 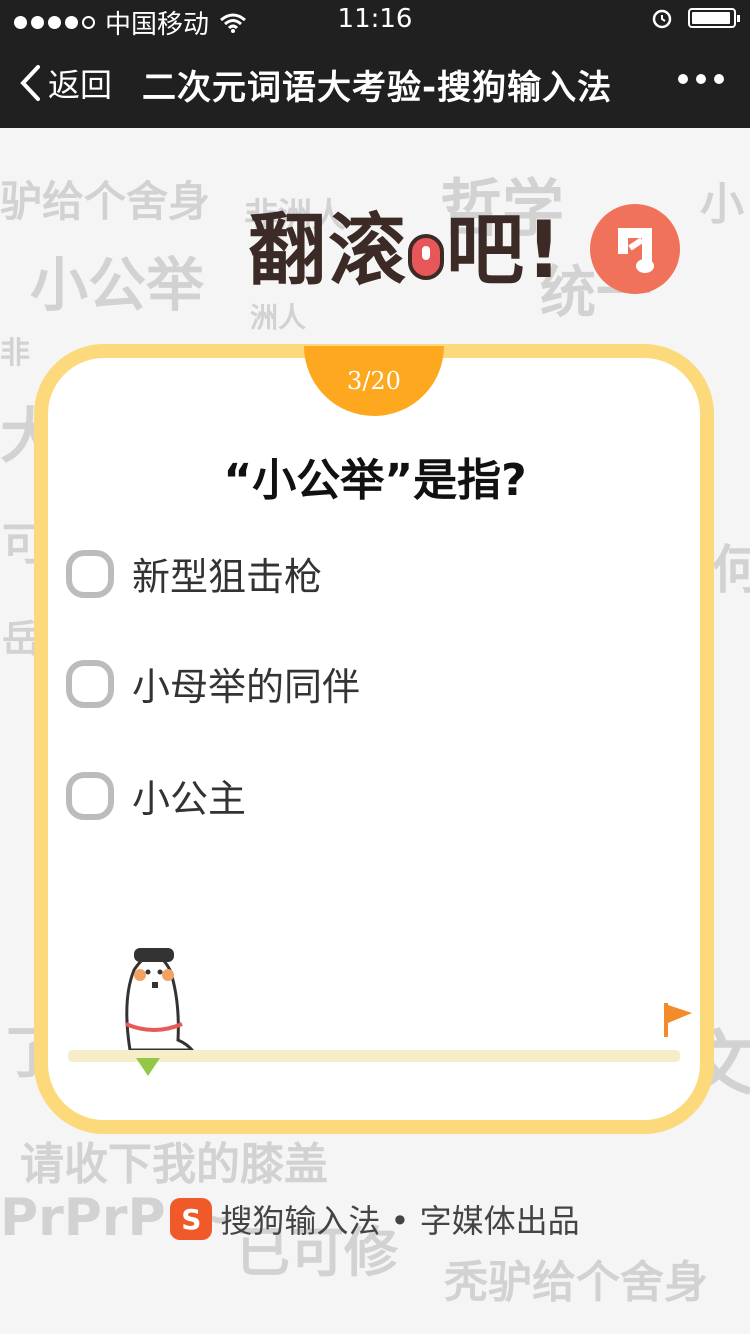 I want to click on mascot-character-icon, so click(x=160, y=1000).